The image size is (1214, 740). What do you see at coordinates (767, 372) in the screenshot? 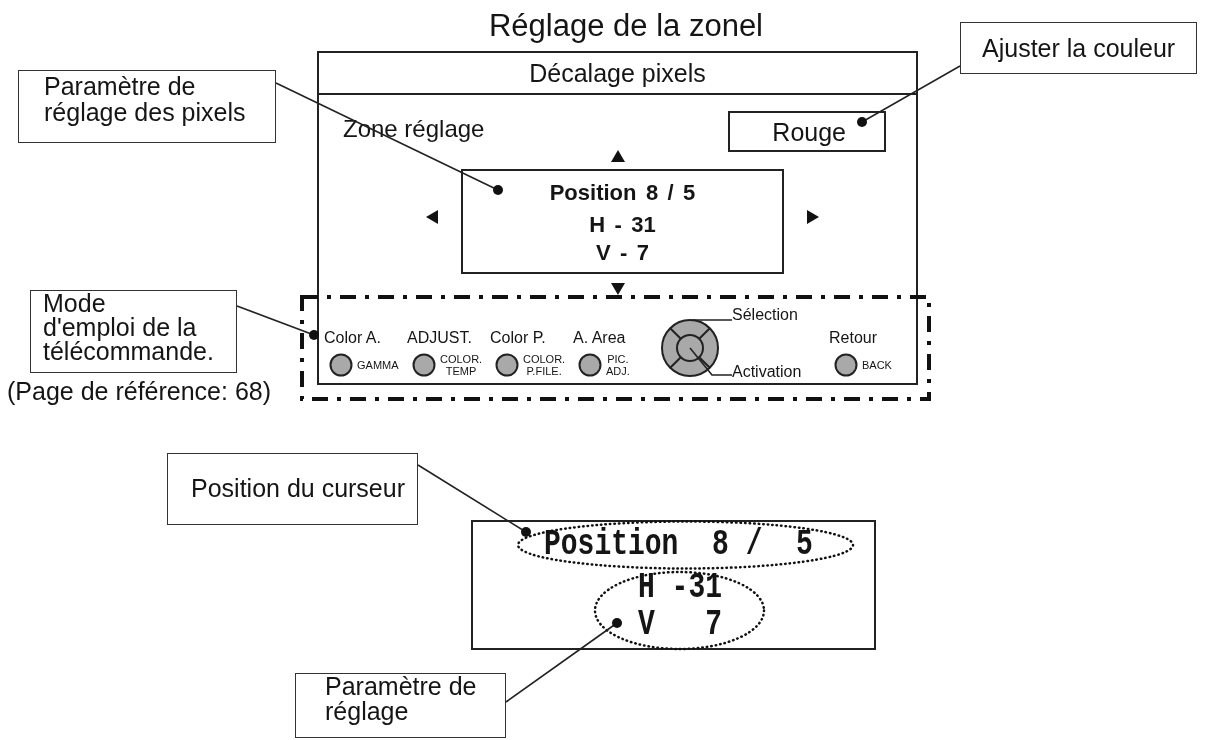
I see `pad-label: Activation` at bounding box center [767, 372].